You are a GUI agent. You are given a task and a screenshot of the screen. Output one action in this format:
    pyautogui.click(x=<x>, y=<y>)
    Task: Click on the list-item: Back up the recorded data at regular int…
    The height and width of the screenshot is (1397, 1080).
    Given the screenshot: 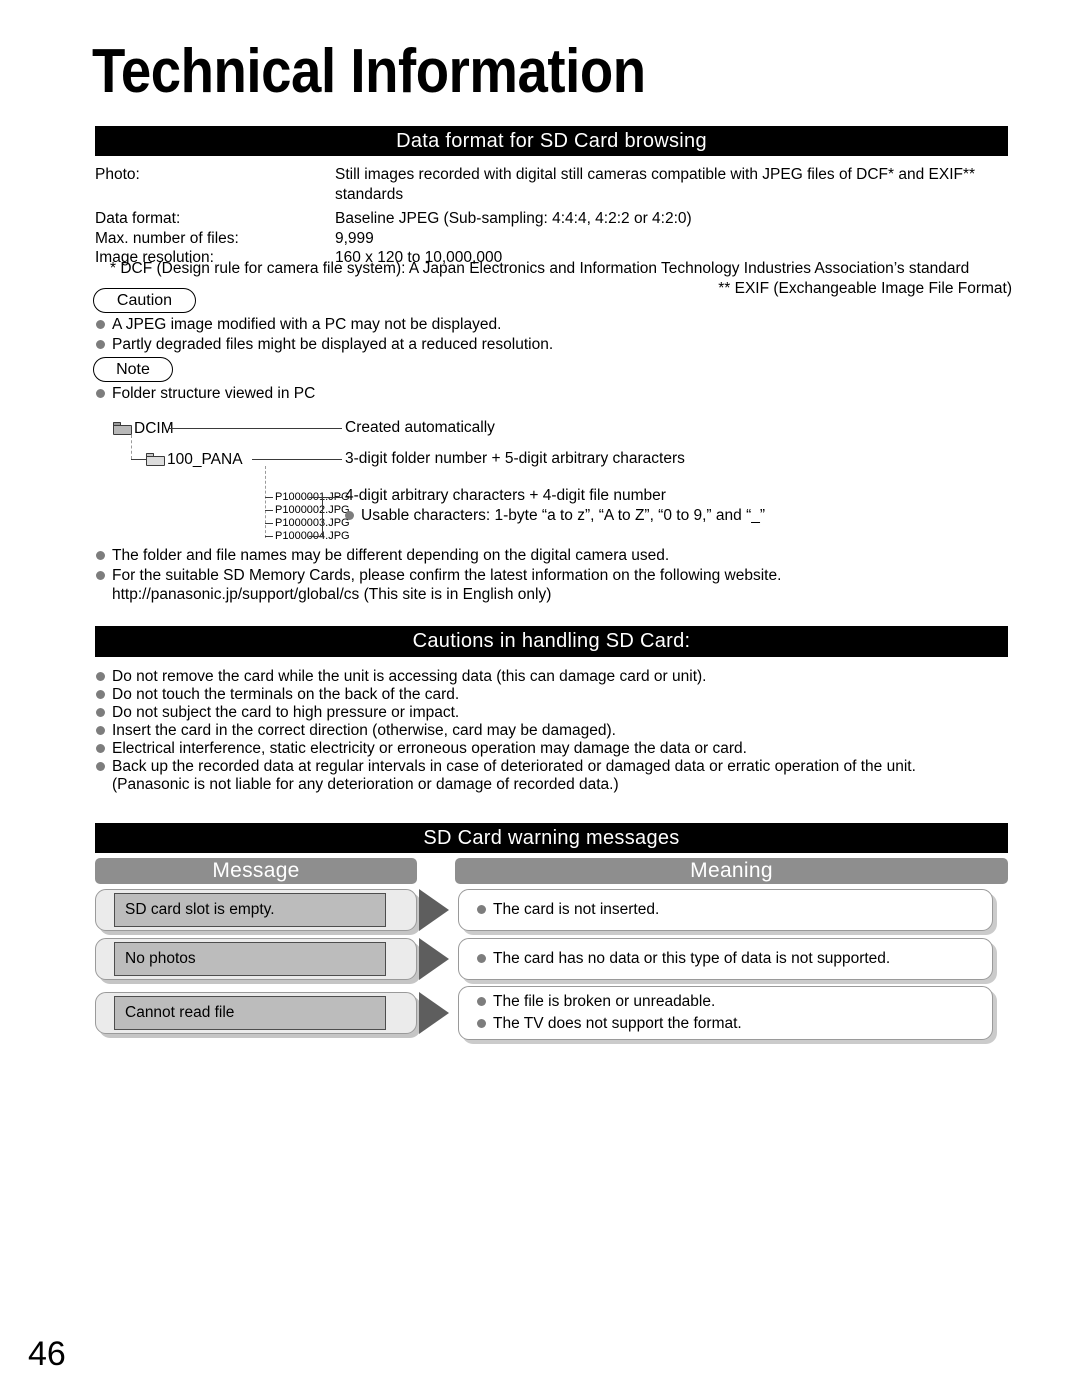 What is the action you would take?
    pyautogui.click(x=551, y=766)
    